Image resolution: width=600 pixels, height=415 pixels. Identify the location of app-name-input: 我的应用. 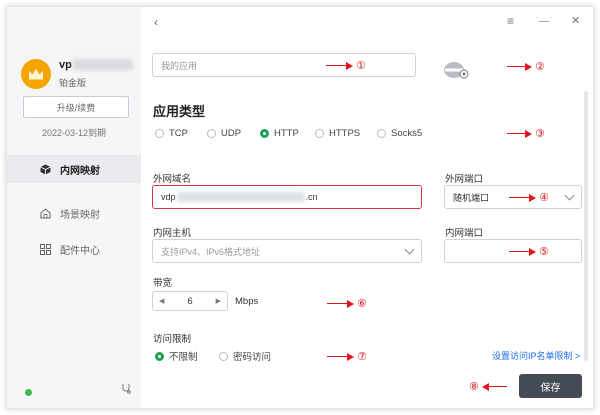
(284, 65).